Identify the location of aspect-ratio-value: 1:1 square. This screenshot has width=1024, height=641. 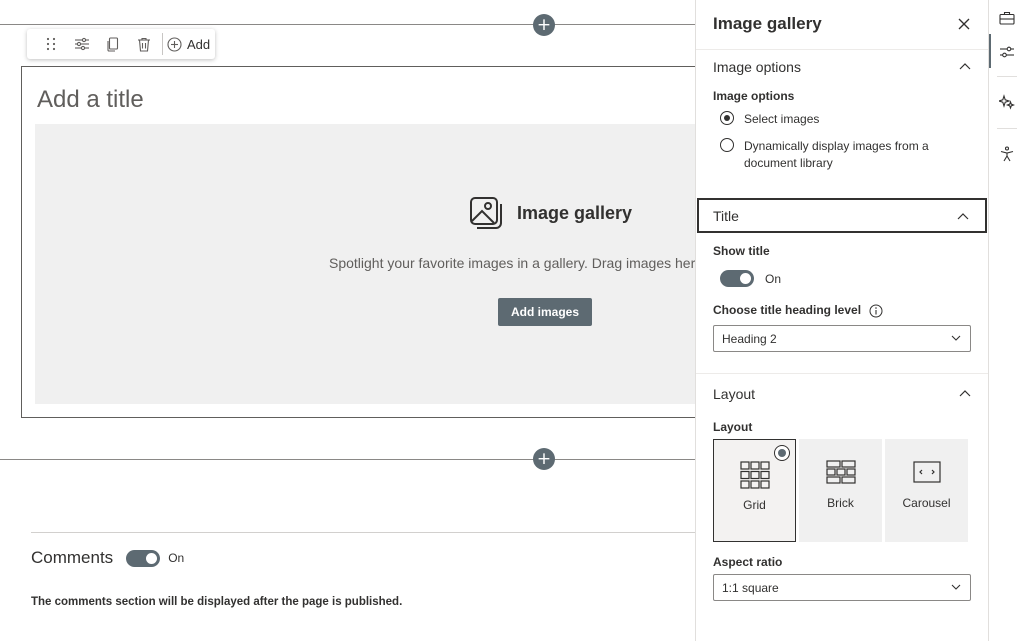
(750, 587).